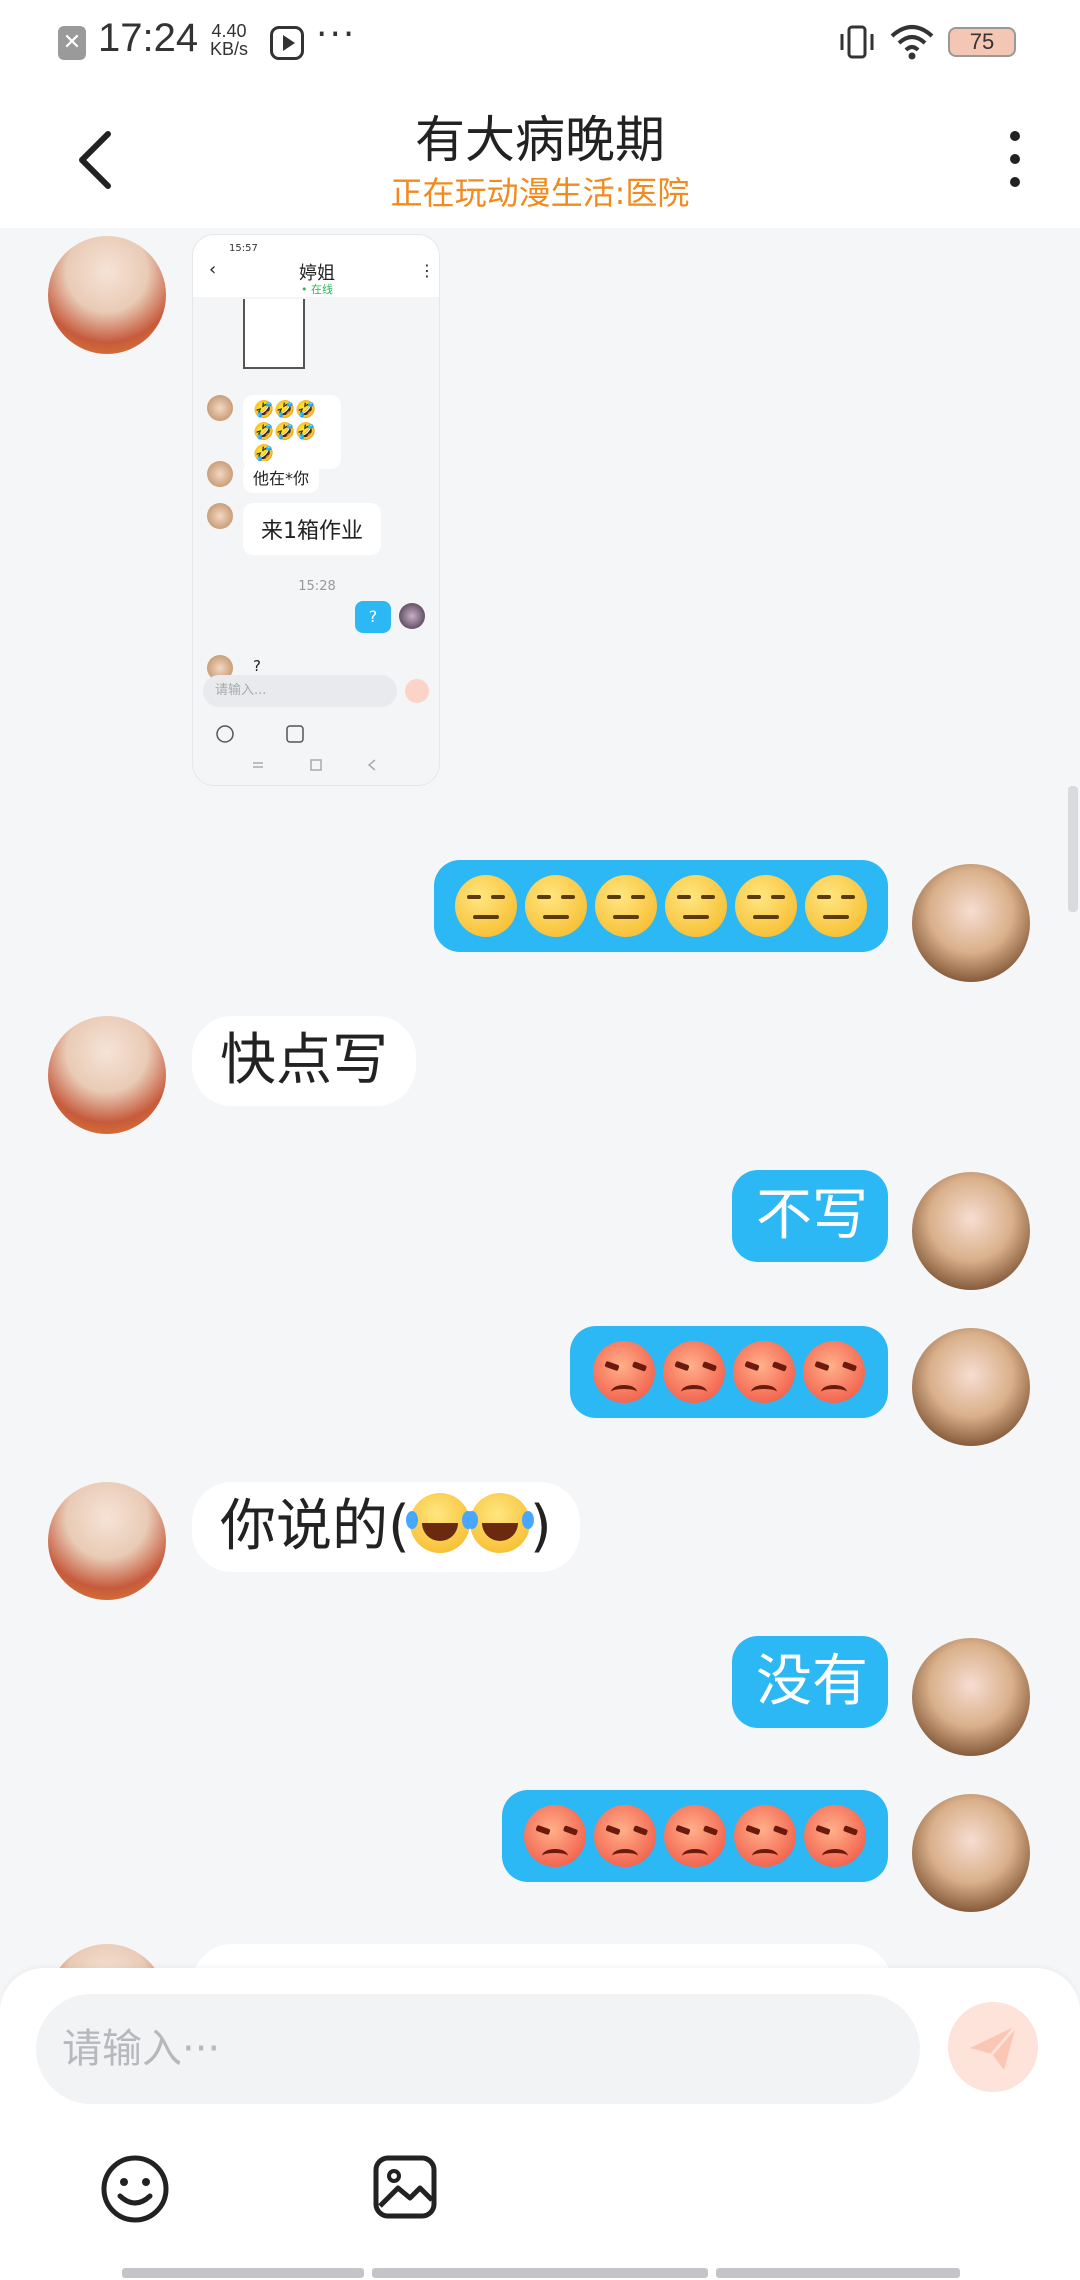 The height and width of the screenshot is (2280, 1080). What do you see at coordinates (312, 529) in the screenshot?
I see `screenshot-bubble: 来1箱作业` at bounding box center [312, 529].